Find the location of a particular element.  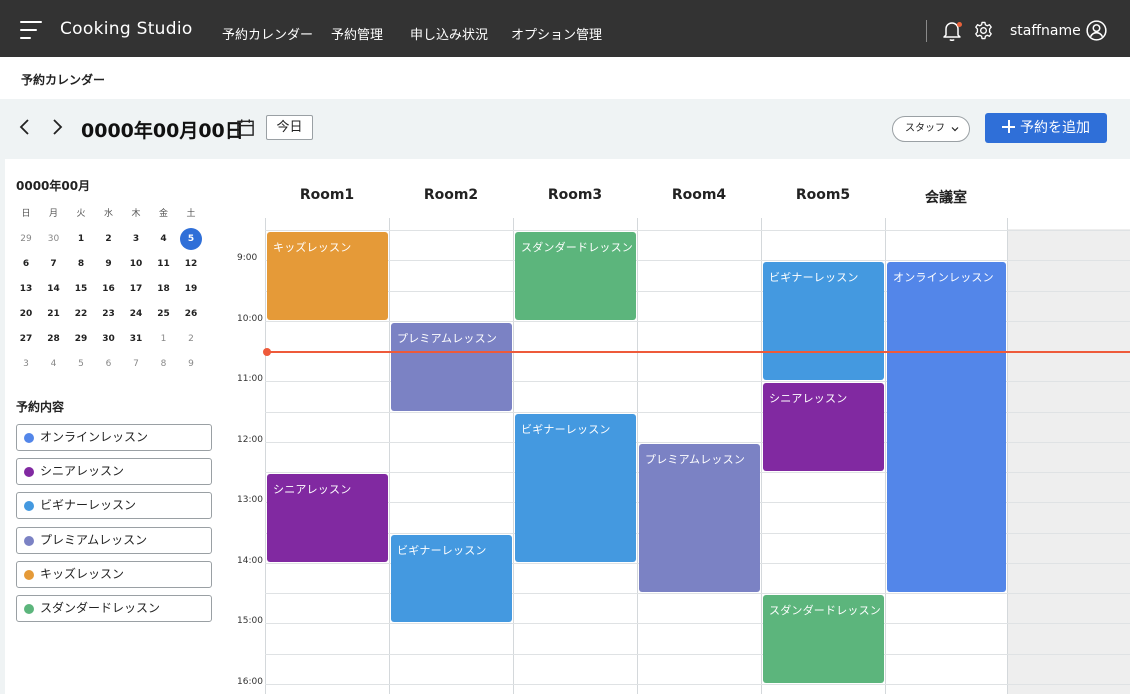

mini-calendar-day: 19 is located at coordinates (191, 289).